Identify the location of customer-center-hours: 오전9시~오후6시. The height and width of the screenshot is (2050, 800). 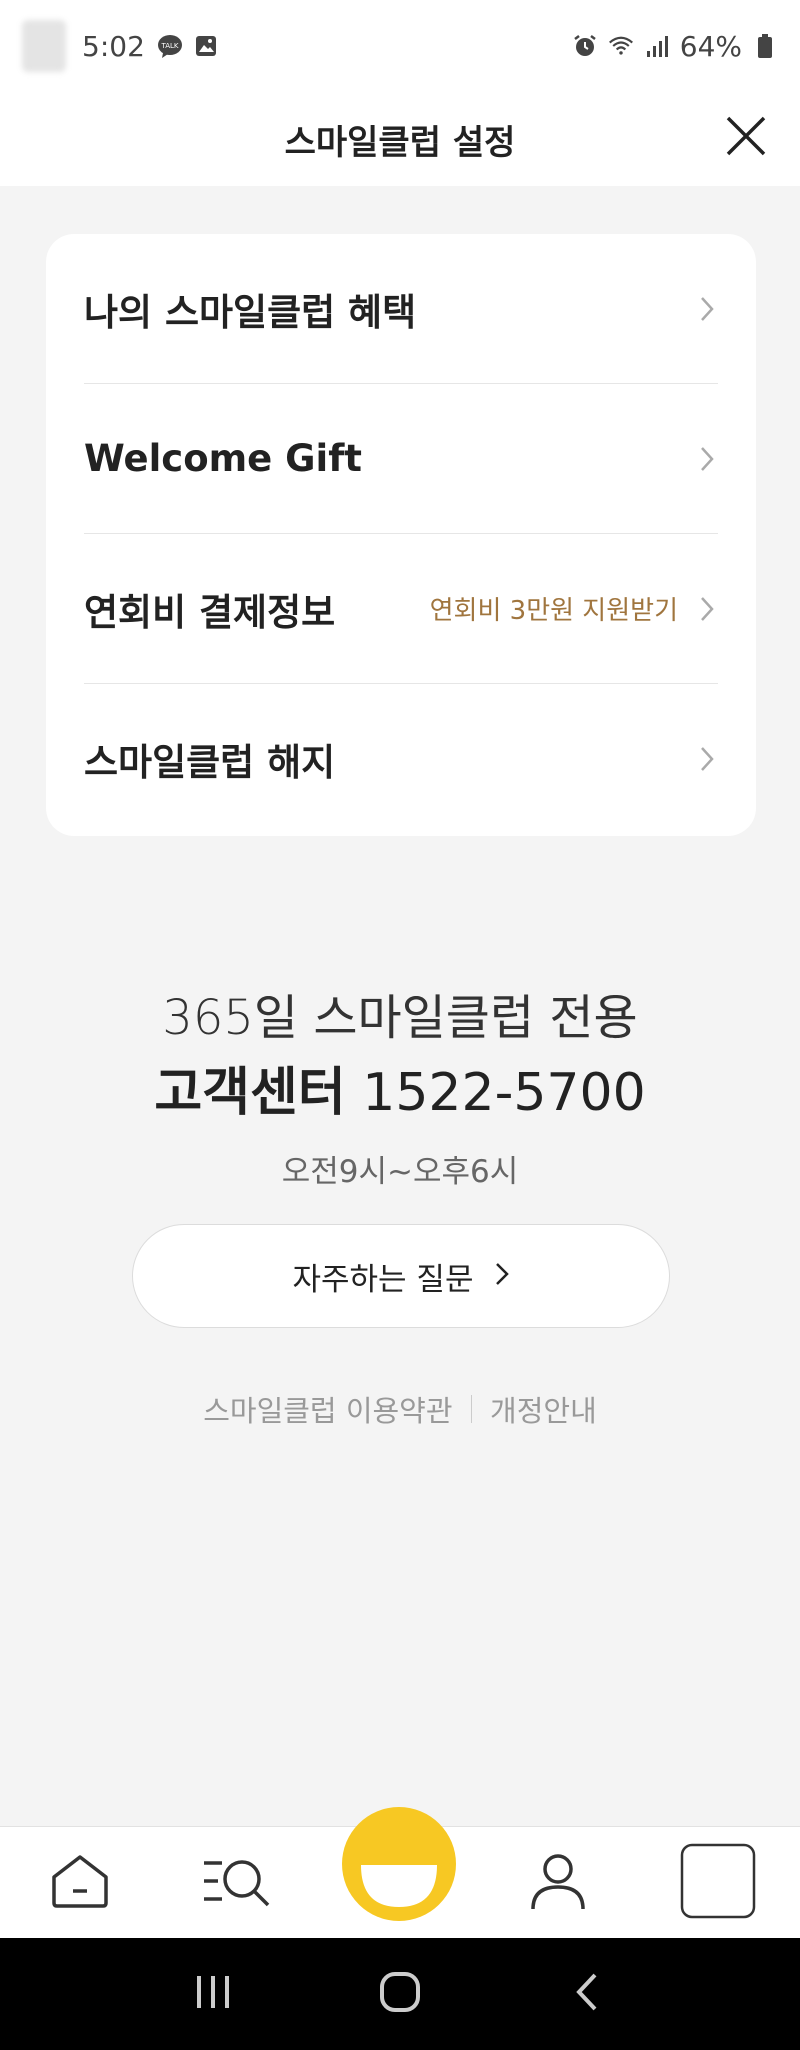
(400, 1172).